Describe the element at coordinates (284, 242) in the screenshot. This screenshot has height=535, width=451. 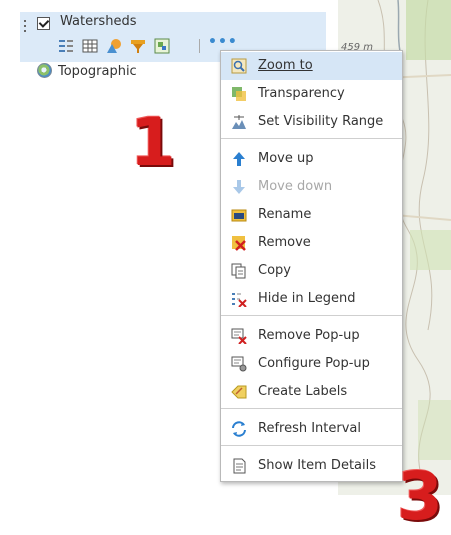
I see `menu-item-label: Remove` at that location.